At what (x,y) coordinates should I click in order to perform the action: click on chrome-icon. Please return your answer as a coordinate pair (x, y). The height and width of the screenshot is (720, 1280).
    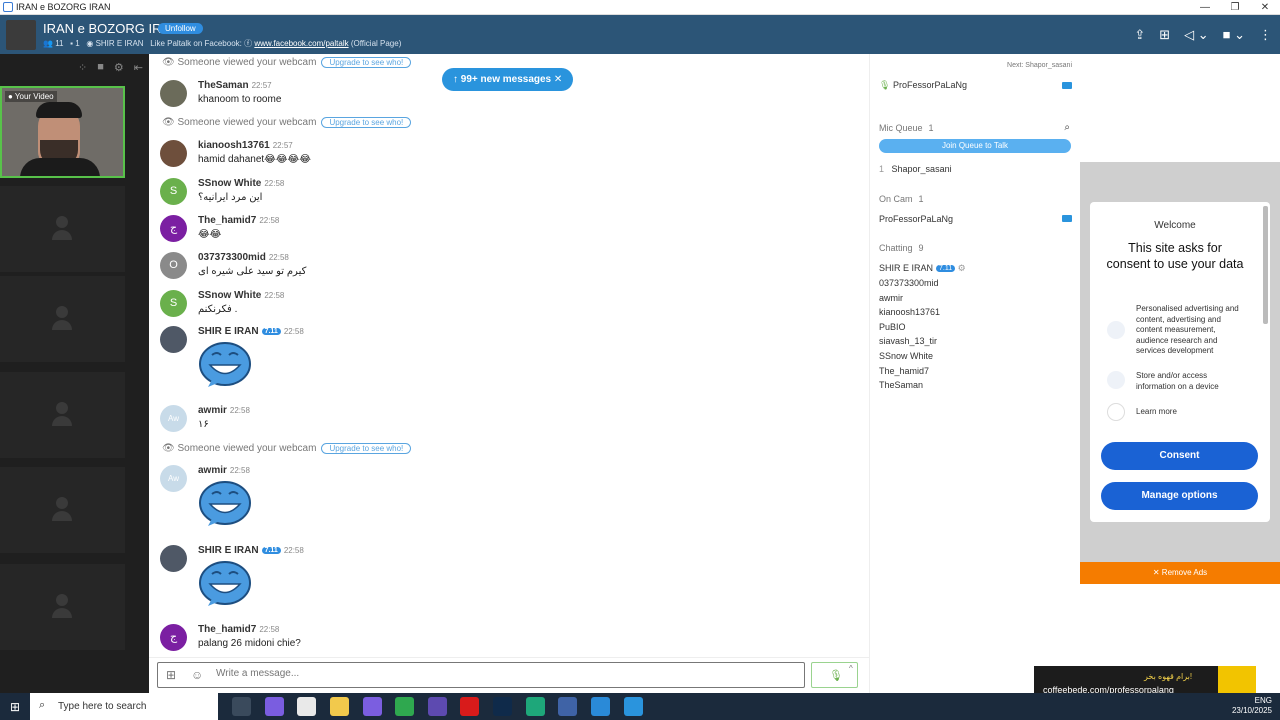
    Looking at the image, I should click on (404, 706).